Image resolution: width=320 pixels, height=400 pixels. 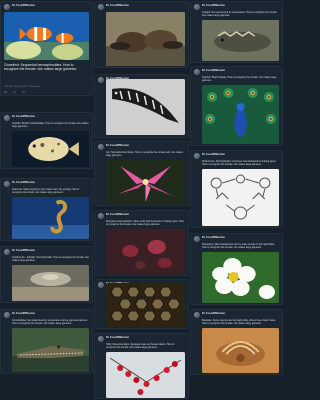 I want to click on peacock-image, so click(x=240, y=114).